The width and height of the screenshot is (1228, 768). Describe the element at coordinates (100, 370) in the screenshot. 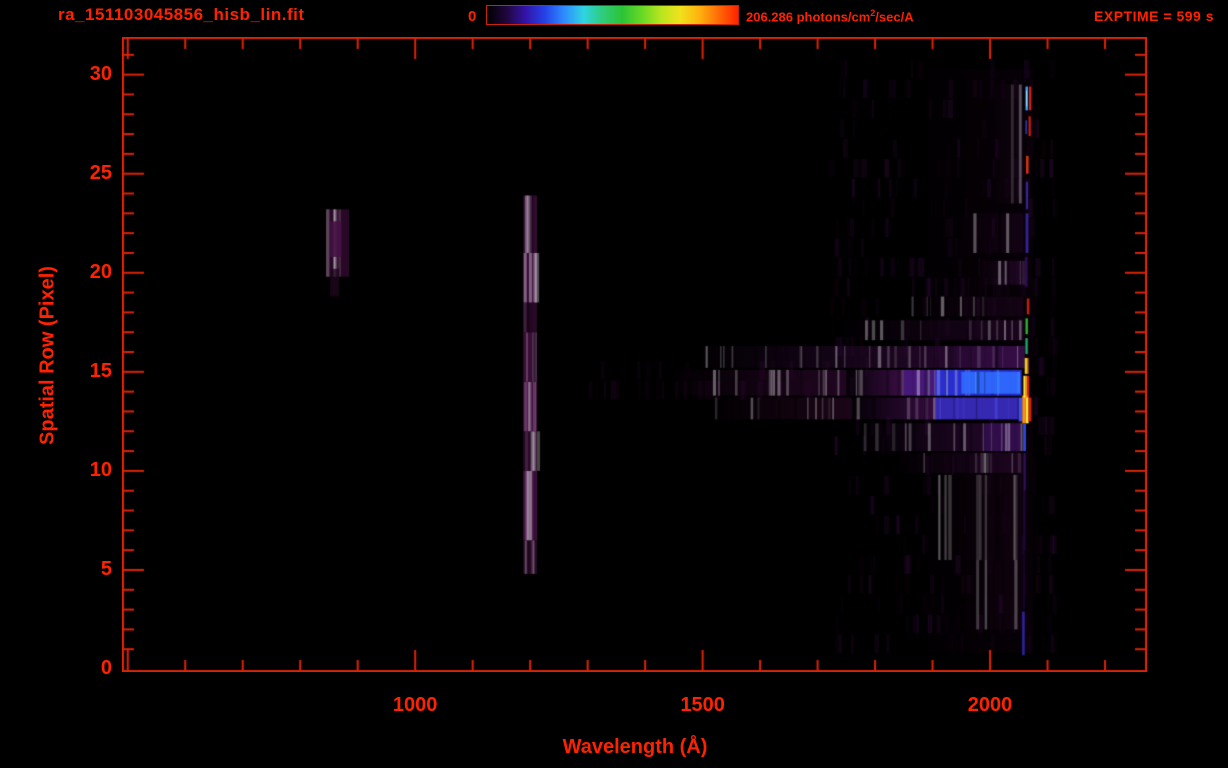

I see `y-tick-label-15: 15` at that location.